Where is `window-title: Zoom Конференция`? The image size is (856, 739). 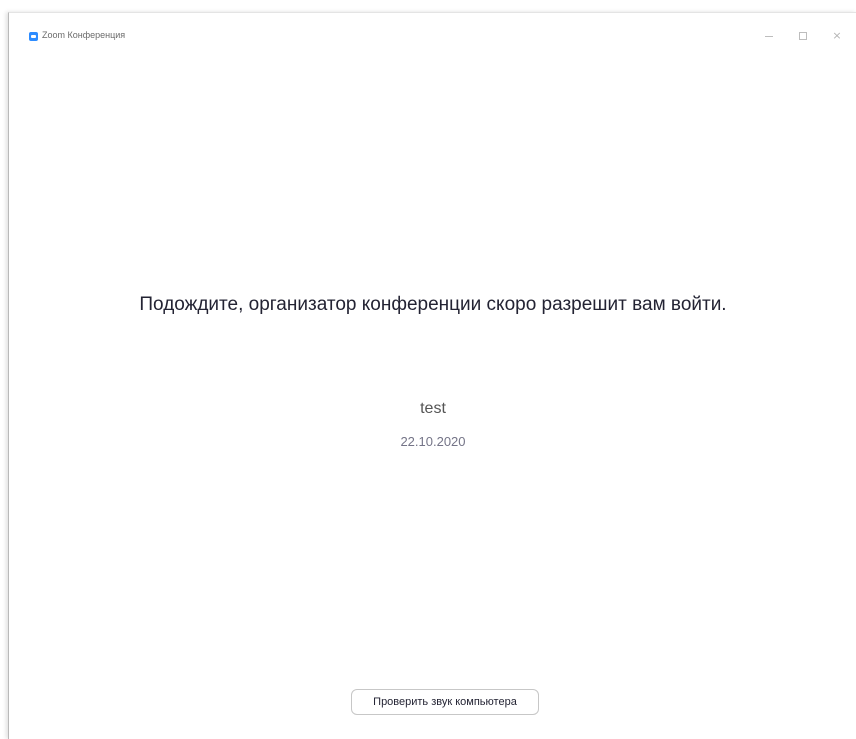
window-title: Zoom Конференция is located at coordinates (84, 35).